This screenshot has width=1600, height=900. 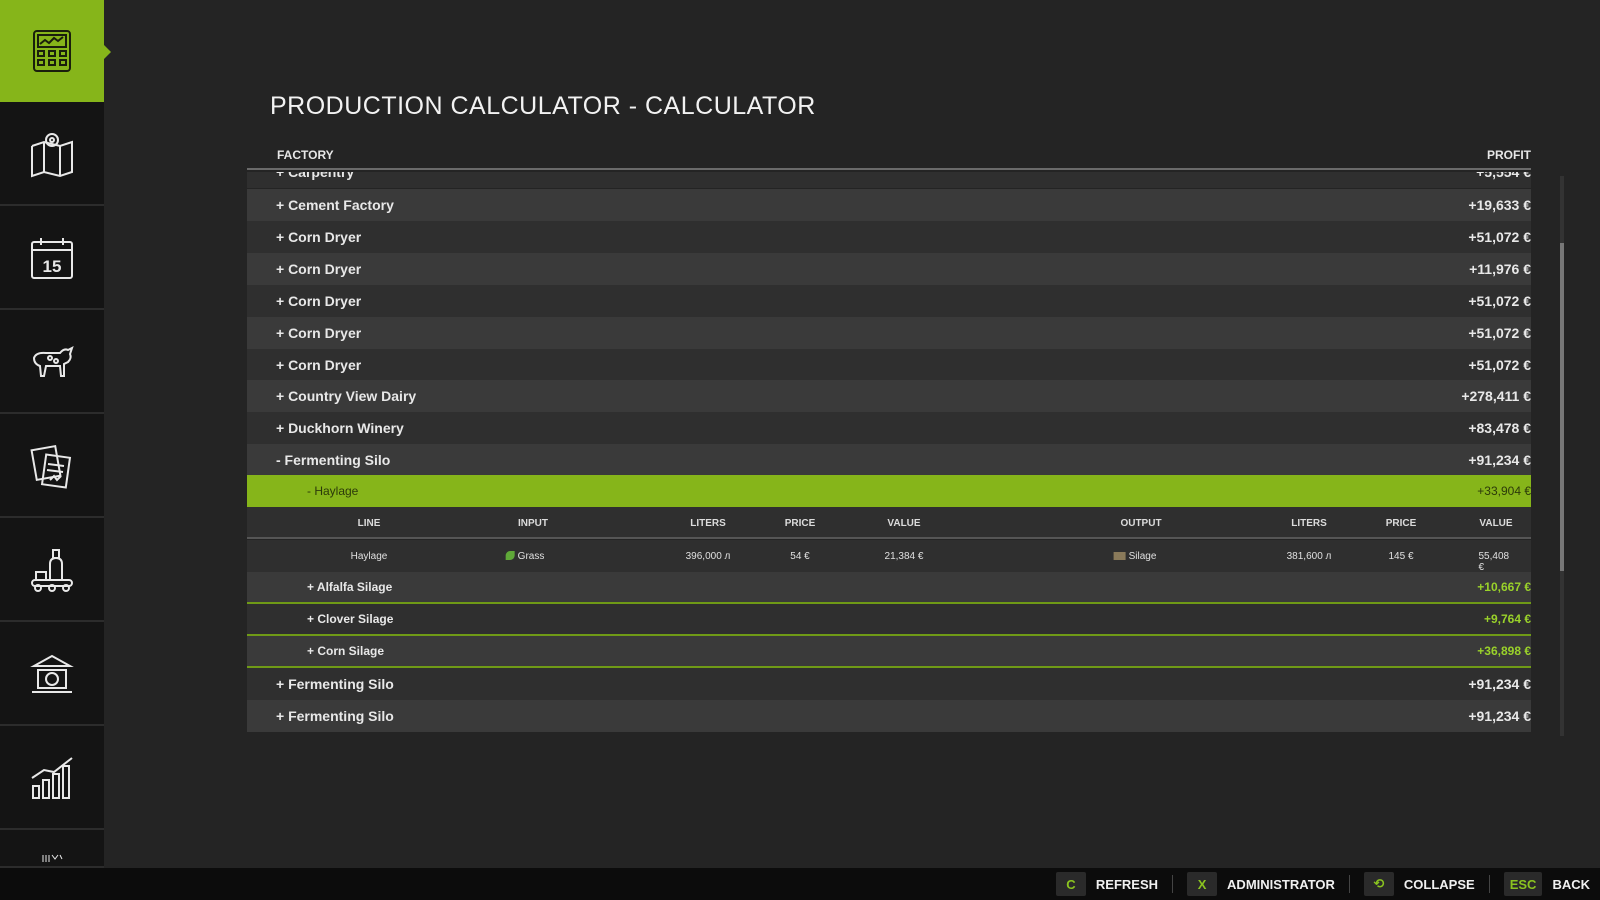 I want to click on factory-name: + Carpentry, so click(x=315, y=176).